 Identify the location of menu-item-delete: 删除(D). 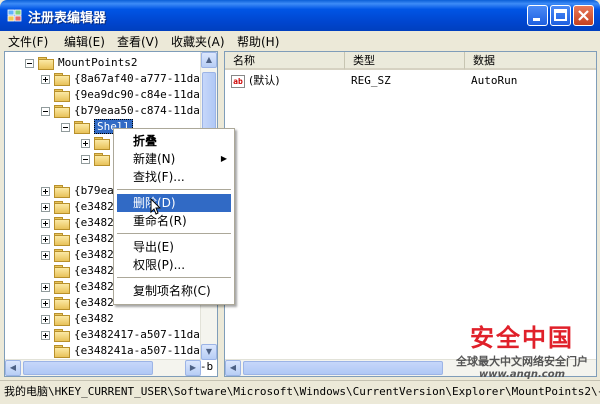
(174, 203).